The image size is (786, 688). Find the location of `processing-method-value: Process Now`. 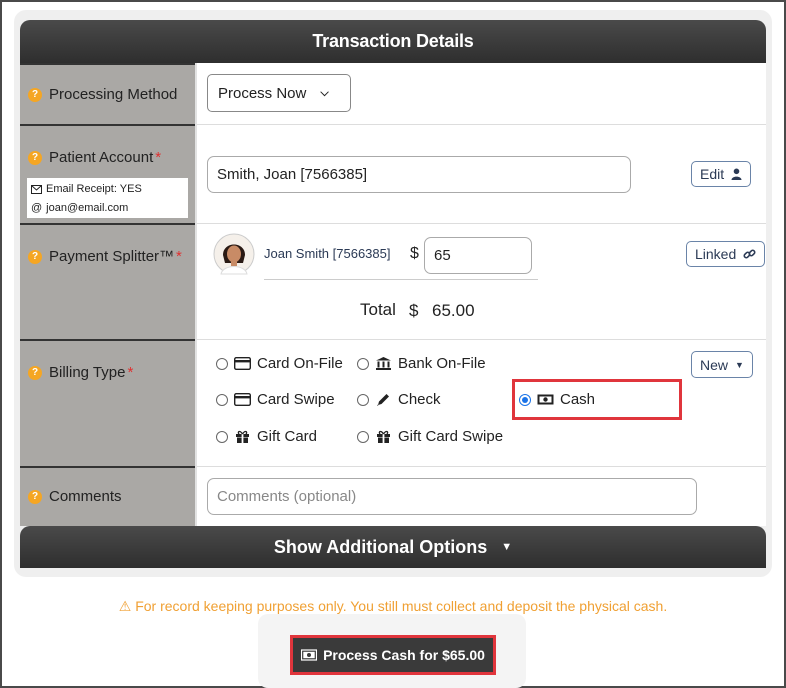

processing-method-value: Process Now is located at coordinates (262, 93).